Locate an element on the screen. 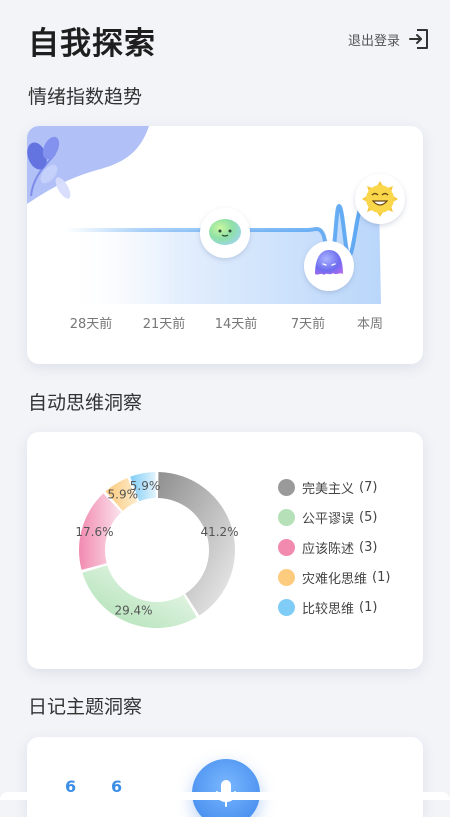 Image resolution: width=450 pixels, height=817 pixels. legend-item: 完美主义 (7) is located at coordinates (334, 487).